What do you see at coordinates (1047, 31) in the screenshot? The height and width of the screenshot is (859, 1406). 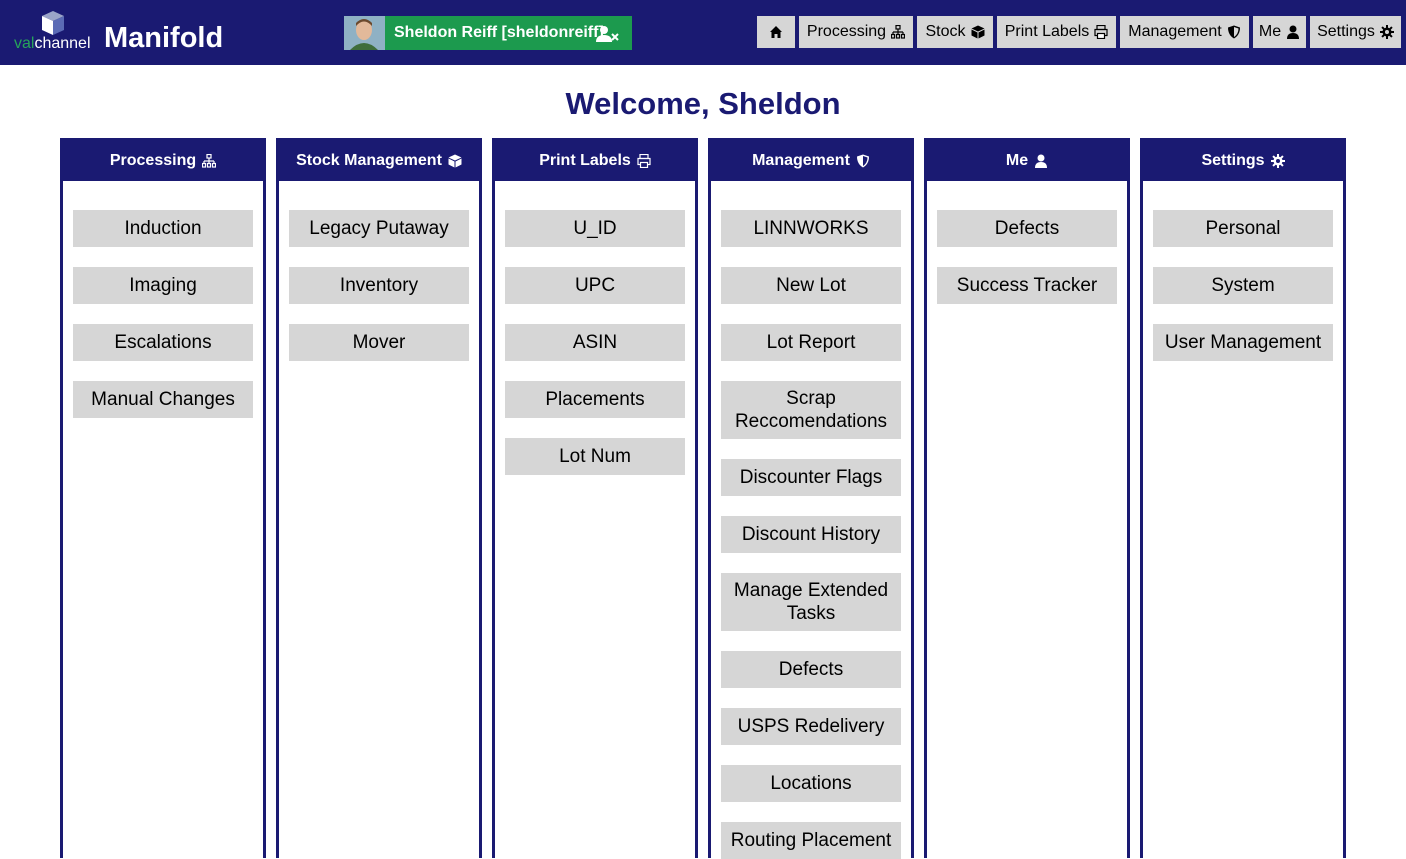 I see `nav-label: Print Labels` at bounding box center [1047, 31].